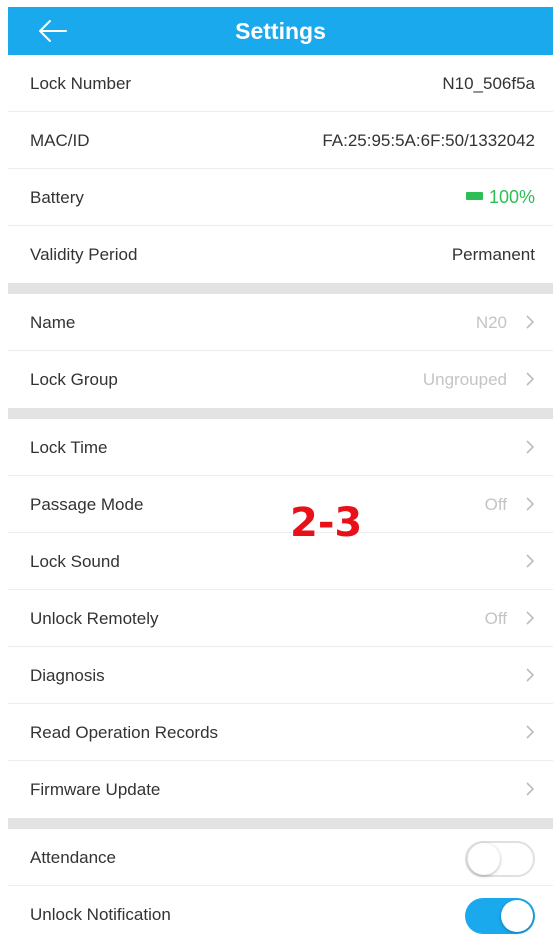 This screenshot has height=943, width=553. What do you see at coordinates (280, 857) in the screenshot?
I see `attendance-row: Attendance` at bounding box center [280, 857].